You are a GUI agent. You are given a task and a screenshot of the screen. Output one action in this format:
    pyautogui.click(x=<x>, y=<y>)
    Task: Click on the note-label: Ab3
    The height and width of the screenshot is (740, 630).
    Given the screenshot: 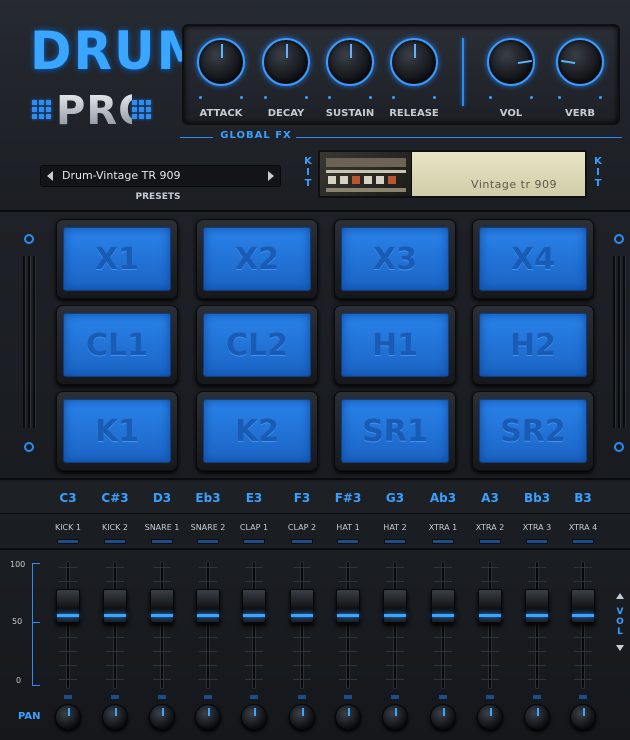 What is the action you would take?
    pyautogui.click(x=443, y=498)
    